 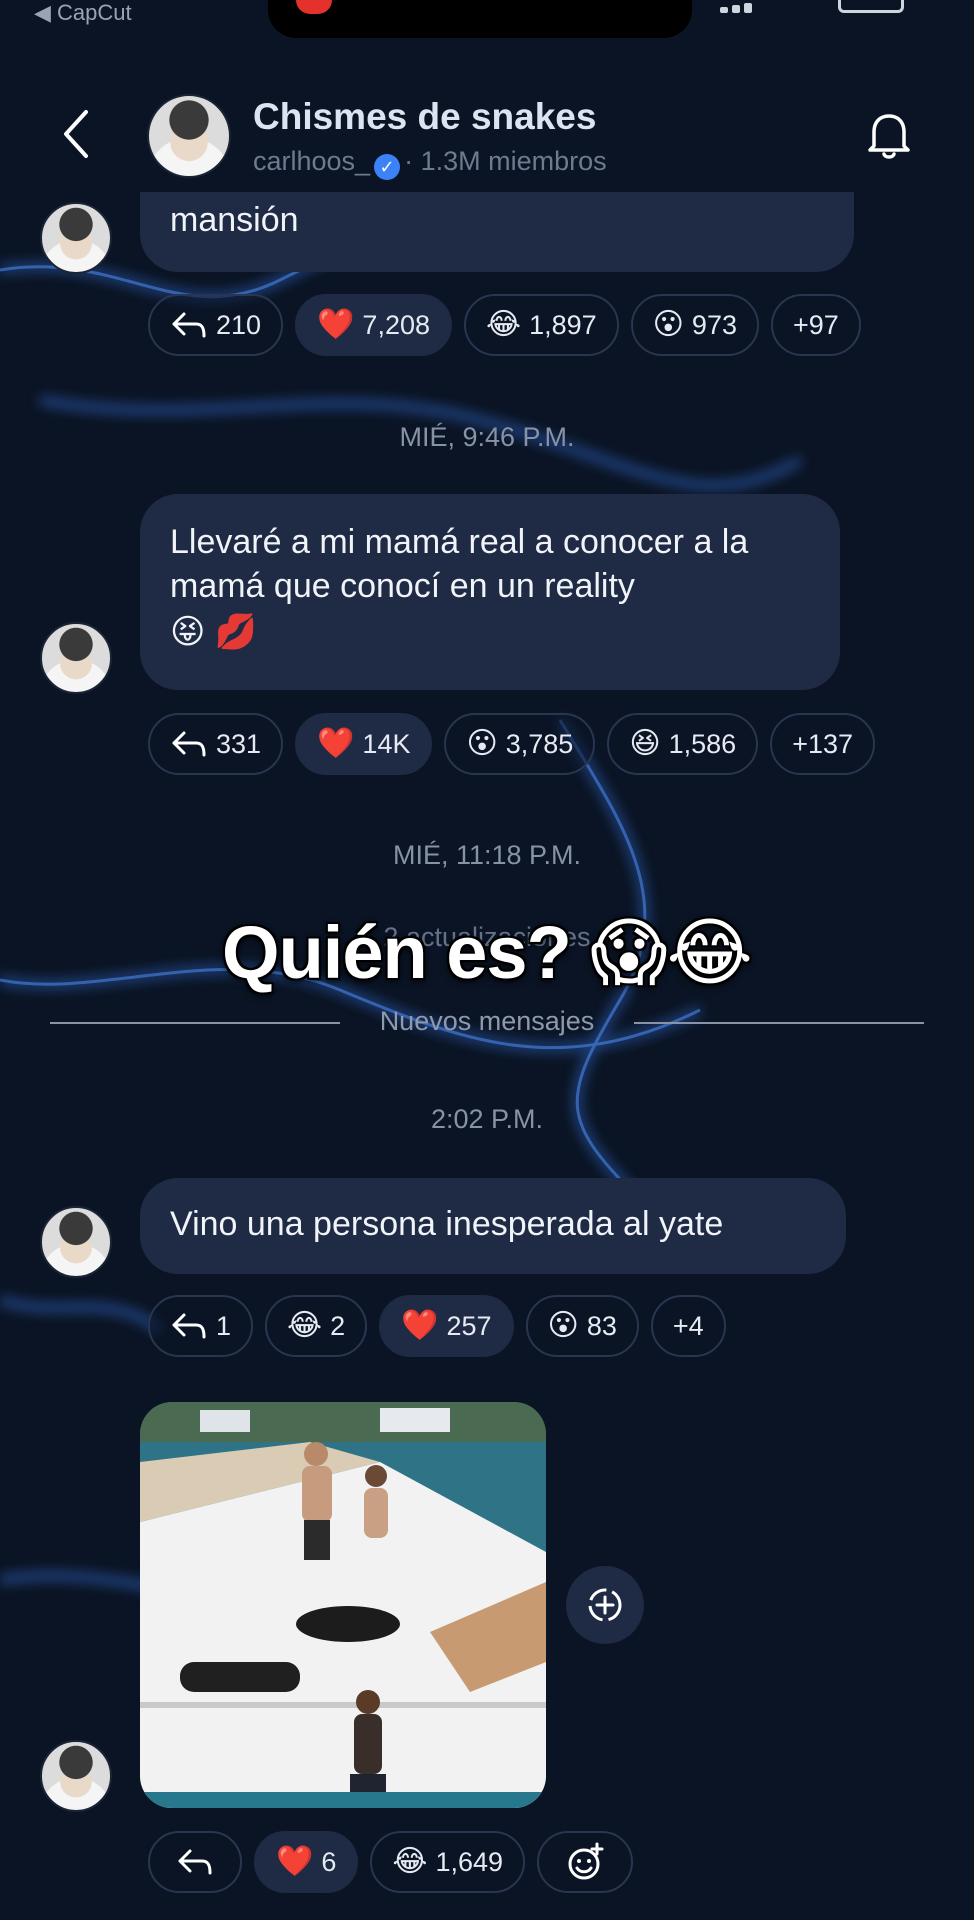 What do you see at coordinates (83, 13) in the screenshot?
I see `back-to-app-link: ◀ CapCut` at bounding box center [83, 13].